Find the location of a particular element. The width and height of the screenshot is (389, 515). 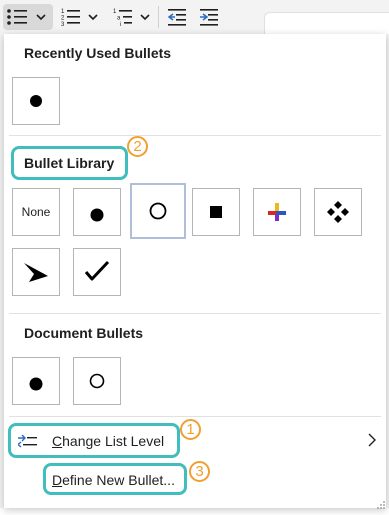

library-bullet-checkmark is located at coordinates (97, 272).